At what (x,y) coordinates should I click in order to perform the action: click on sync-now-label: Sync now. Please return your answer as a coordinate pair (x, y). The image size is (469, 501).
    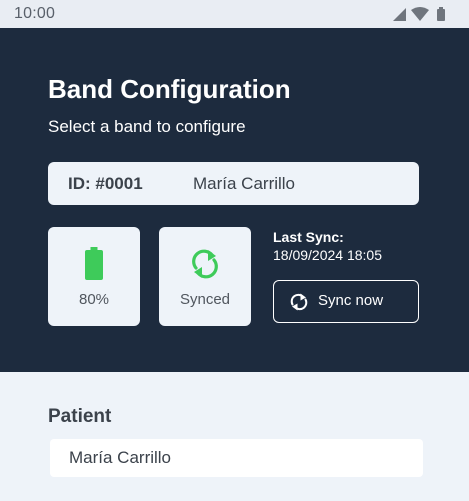
    Looking at the image, I should click on (351, 300).